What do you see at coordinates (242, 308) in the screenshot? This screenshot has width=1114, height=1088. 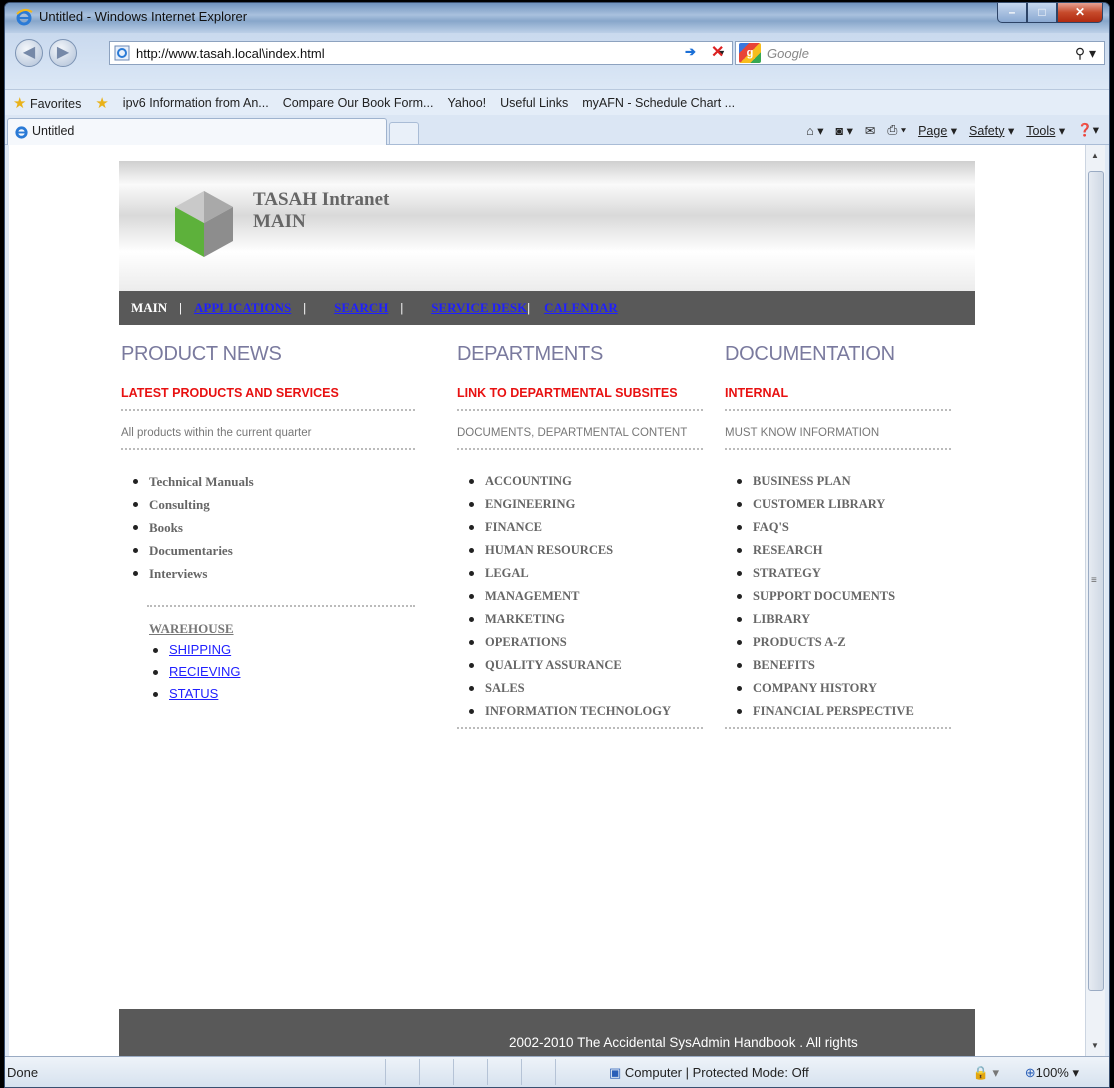 I see `menu-applications: APPLICATIONS` at bounding box center [242, 308].